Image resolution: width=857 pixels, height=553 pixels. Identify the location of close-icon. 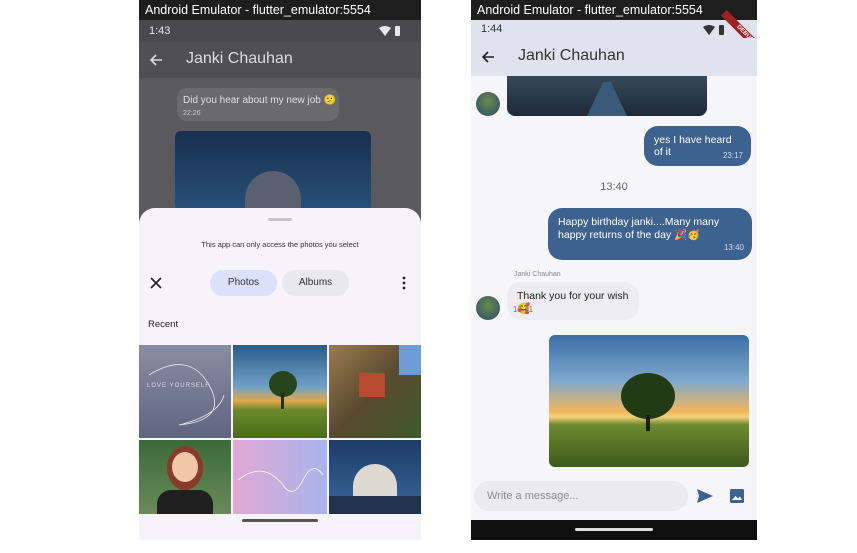
(156, 283).